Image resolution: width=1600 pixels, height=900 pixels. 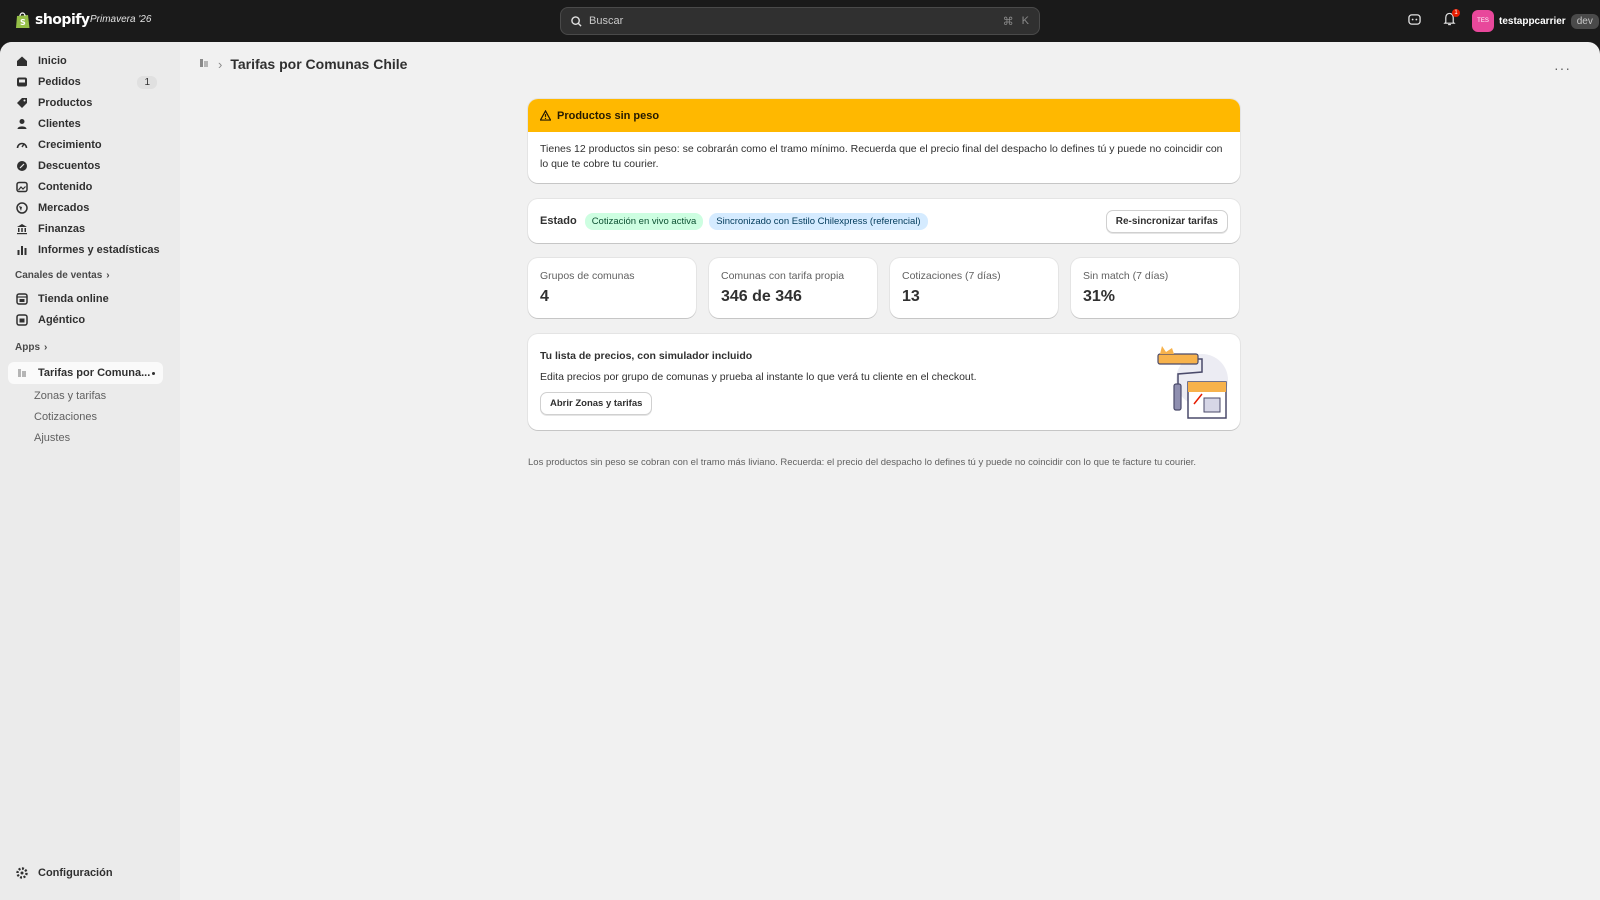 What do you see at coordinates (64, 208) in the screenshot?
I see `sidebar-item-label: Mercados` at bounding box center [64, 208].